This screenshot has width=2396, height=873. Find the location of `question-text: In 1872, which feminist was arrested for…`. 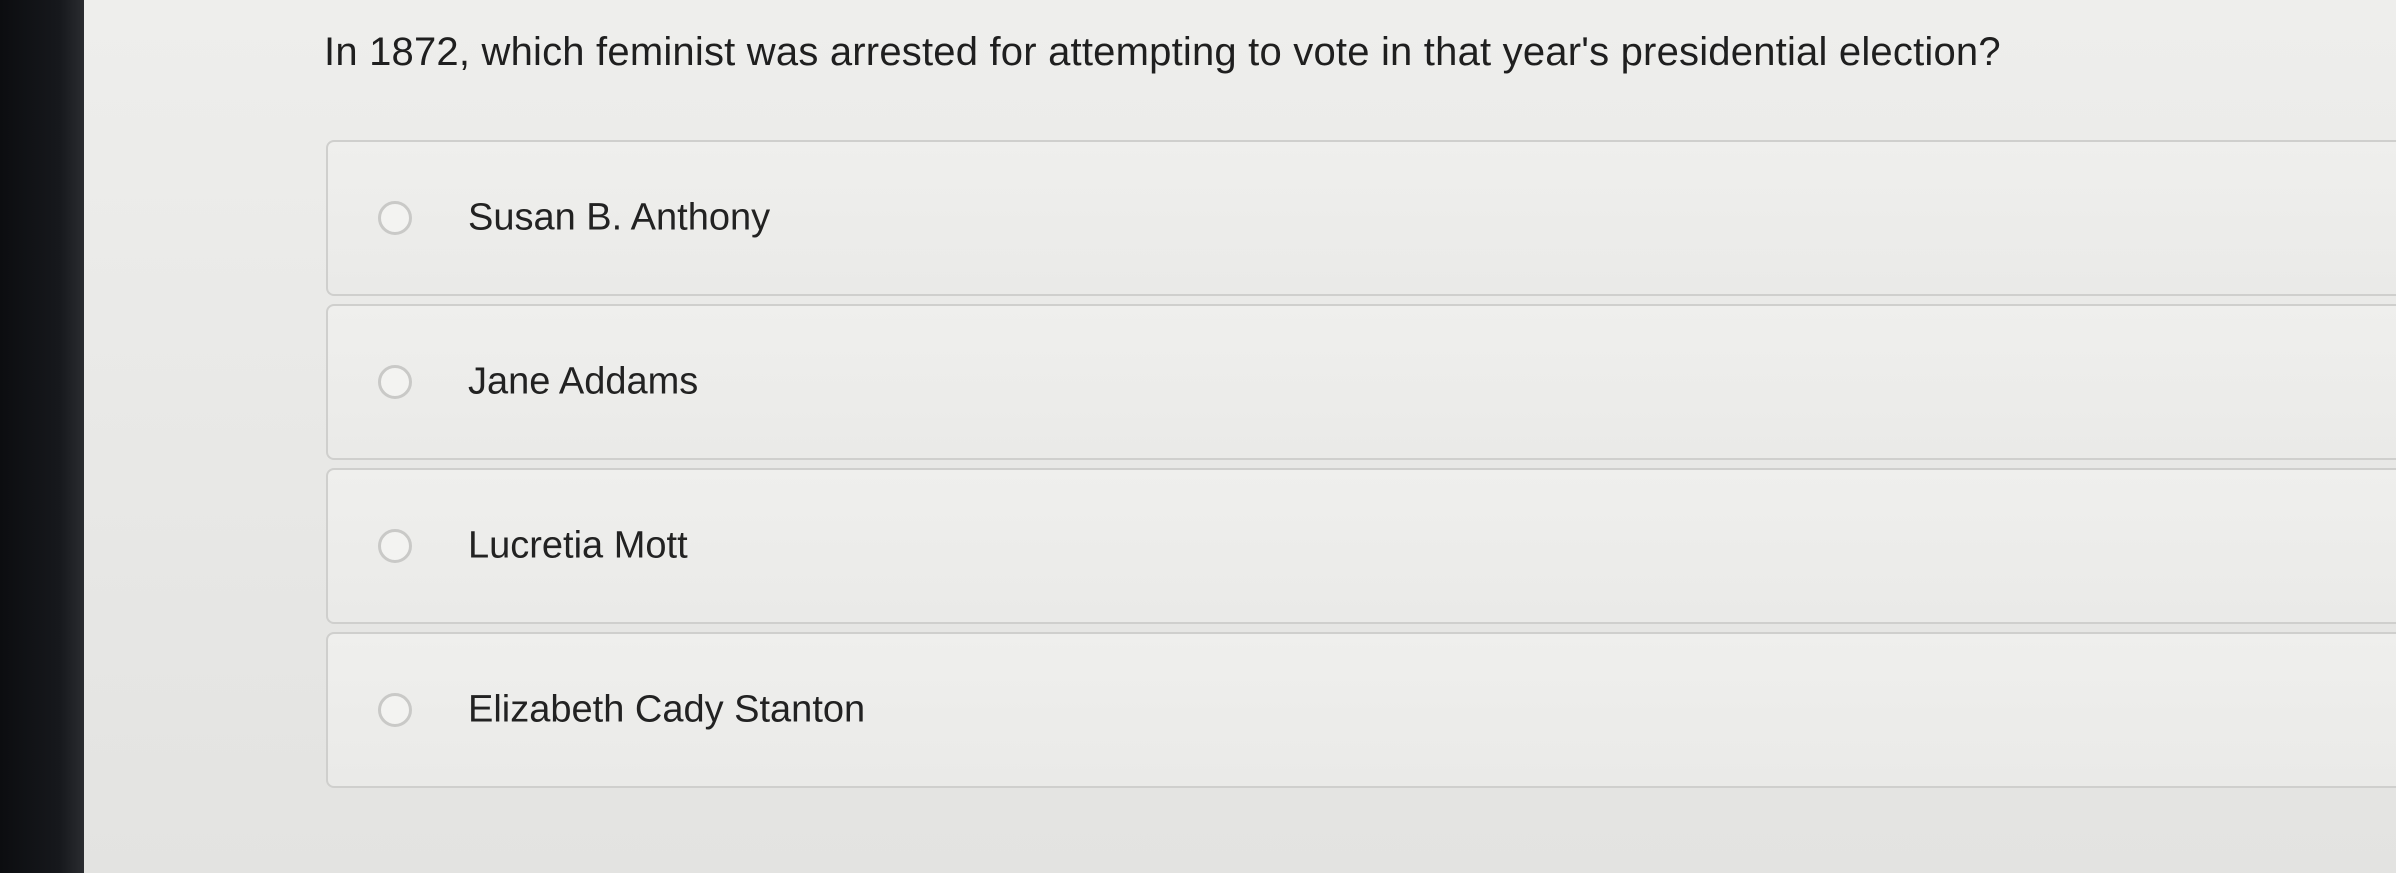

question-text: In 1872, which feminist was arrested for… is located at coordinates (1162, 52).